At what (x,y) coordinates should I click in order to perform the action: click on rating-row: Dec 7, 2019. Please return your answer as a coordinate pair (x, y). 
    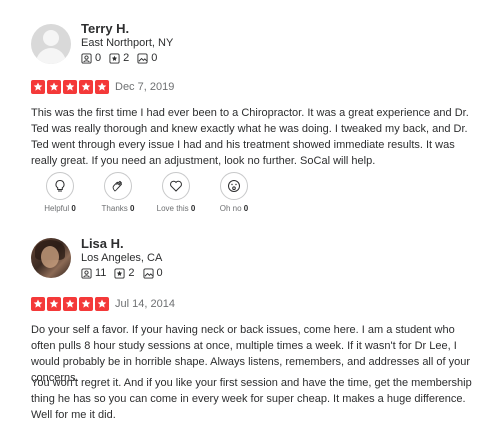
    Looking at the image, I should click on (102, 87).